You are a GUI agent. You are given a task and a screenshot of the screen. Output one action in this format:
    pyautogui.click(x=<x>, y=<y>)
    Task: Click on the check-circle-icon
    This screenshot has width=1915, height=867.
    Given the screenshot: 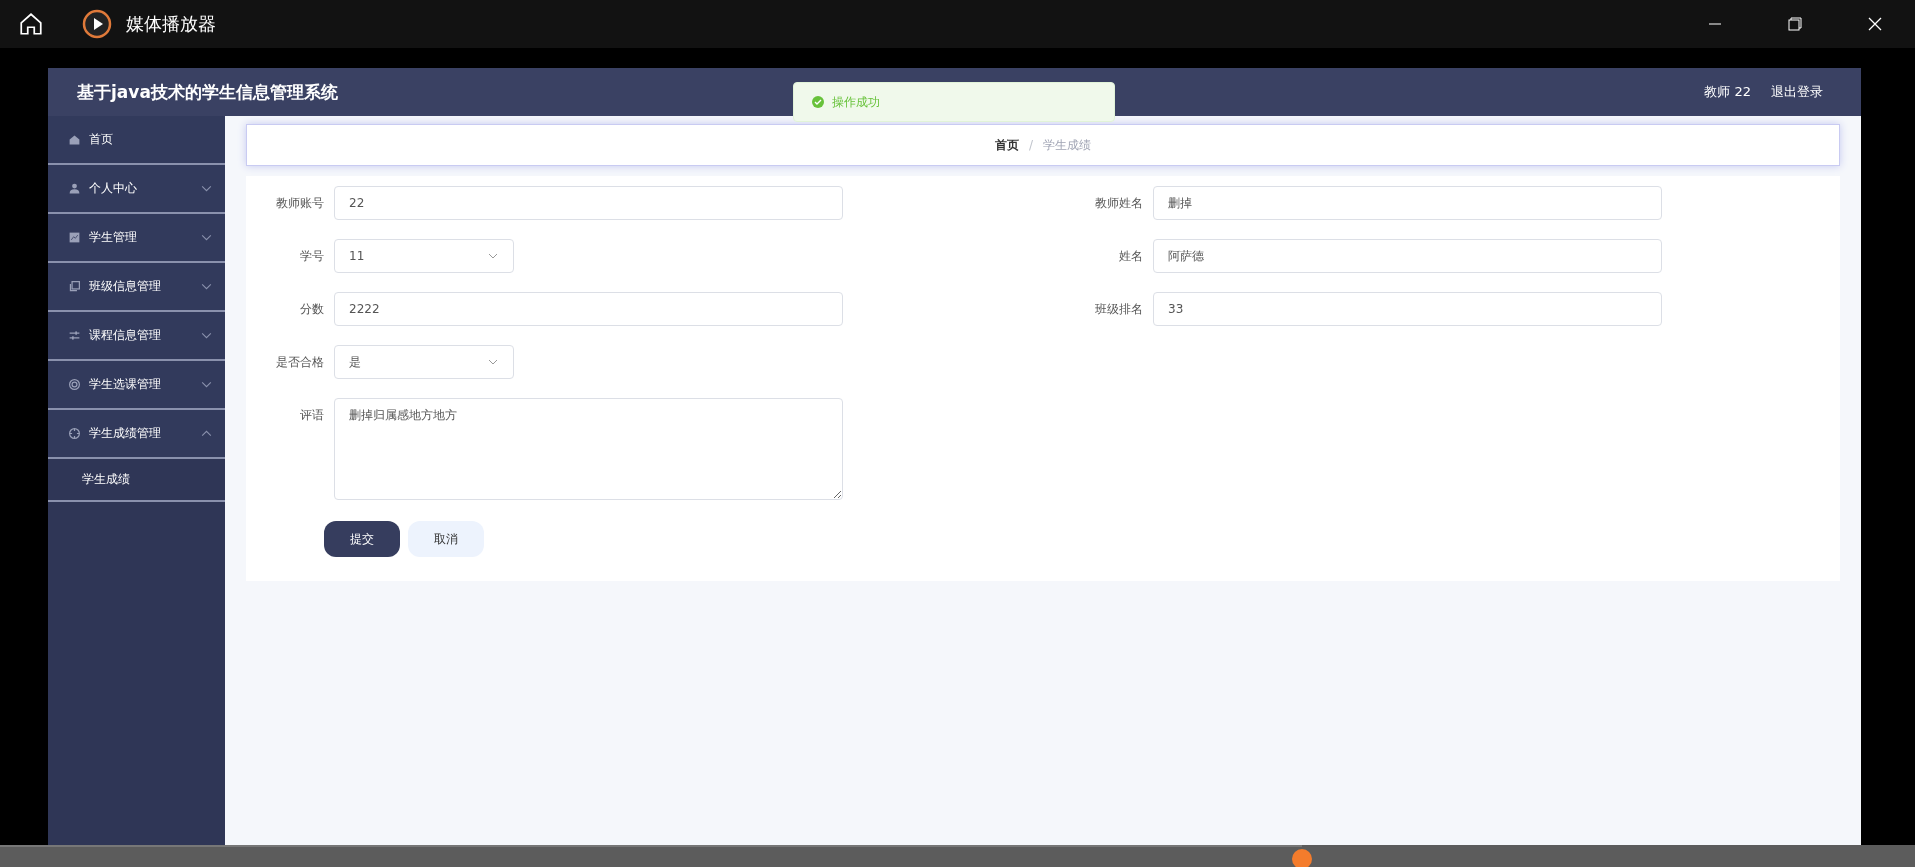 What is the action you would take?
    pyautogui.click(x=818, y=102)
    